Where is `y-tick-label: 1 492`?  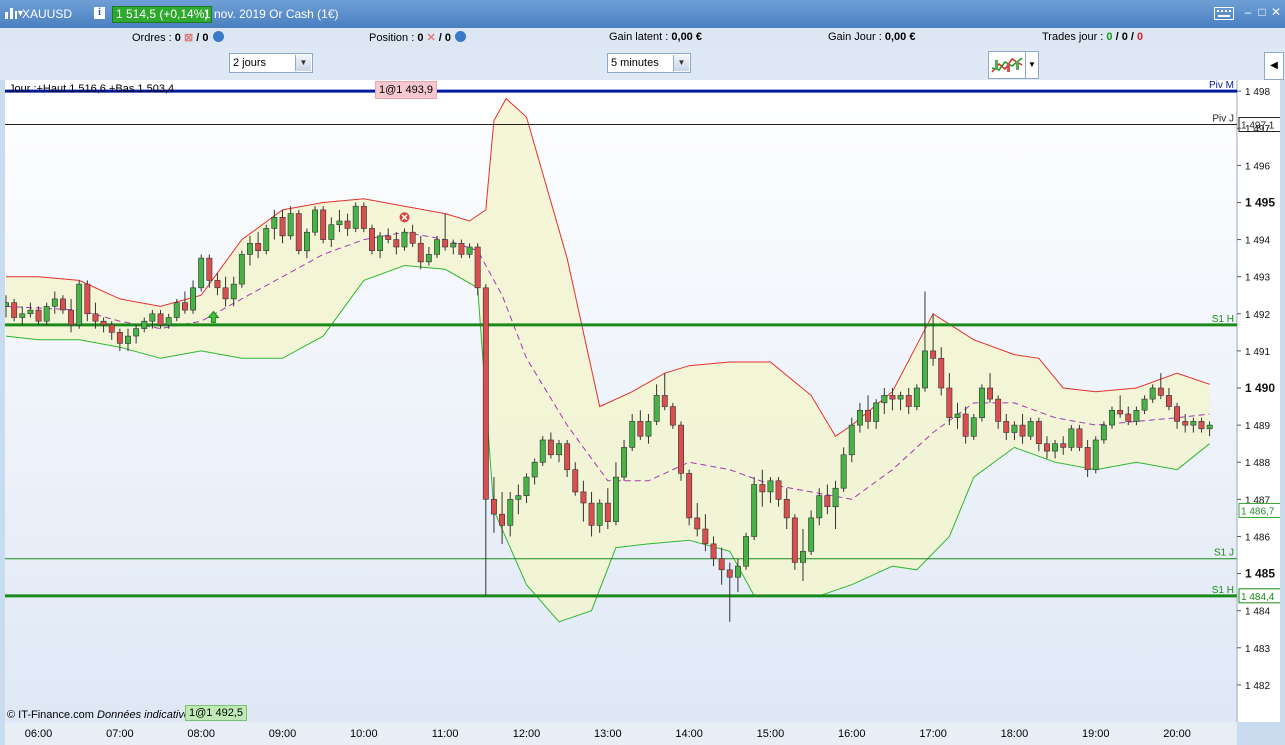
y-tick-label: 1 492 is located at coordinates (1257, 315).